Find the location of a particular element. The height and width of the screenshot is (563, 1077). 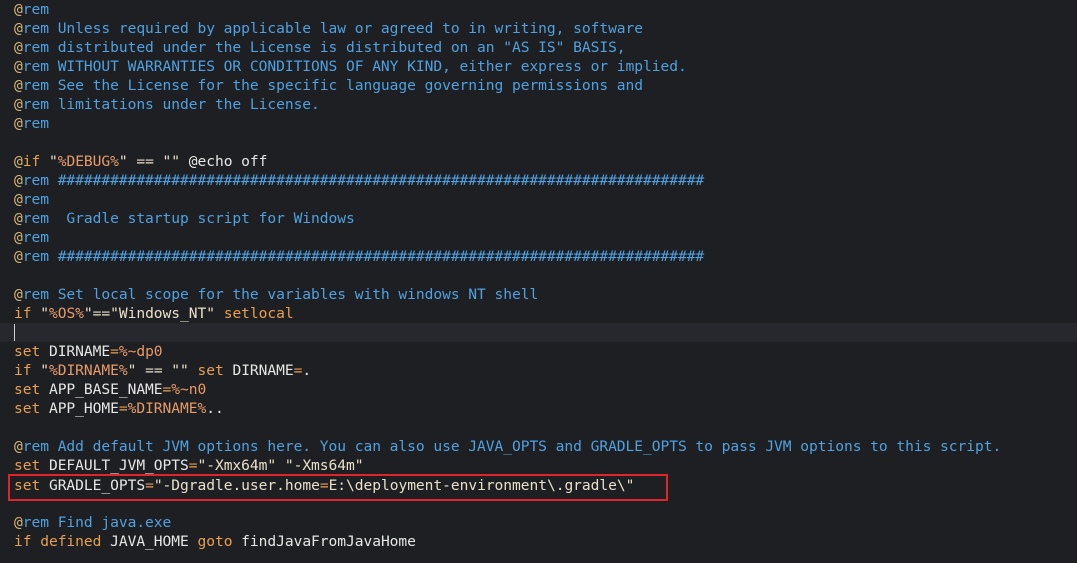

code-token: APP_HOME is located at coordinates (83, 408).